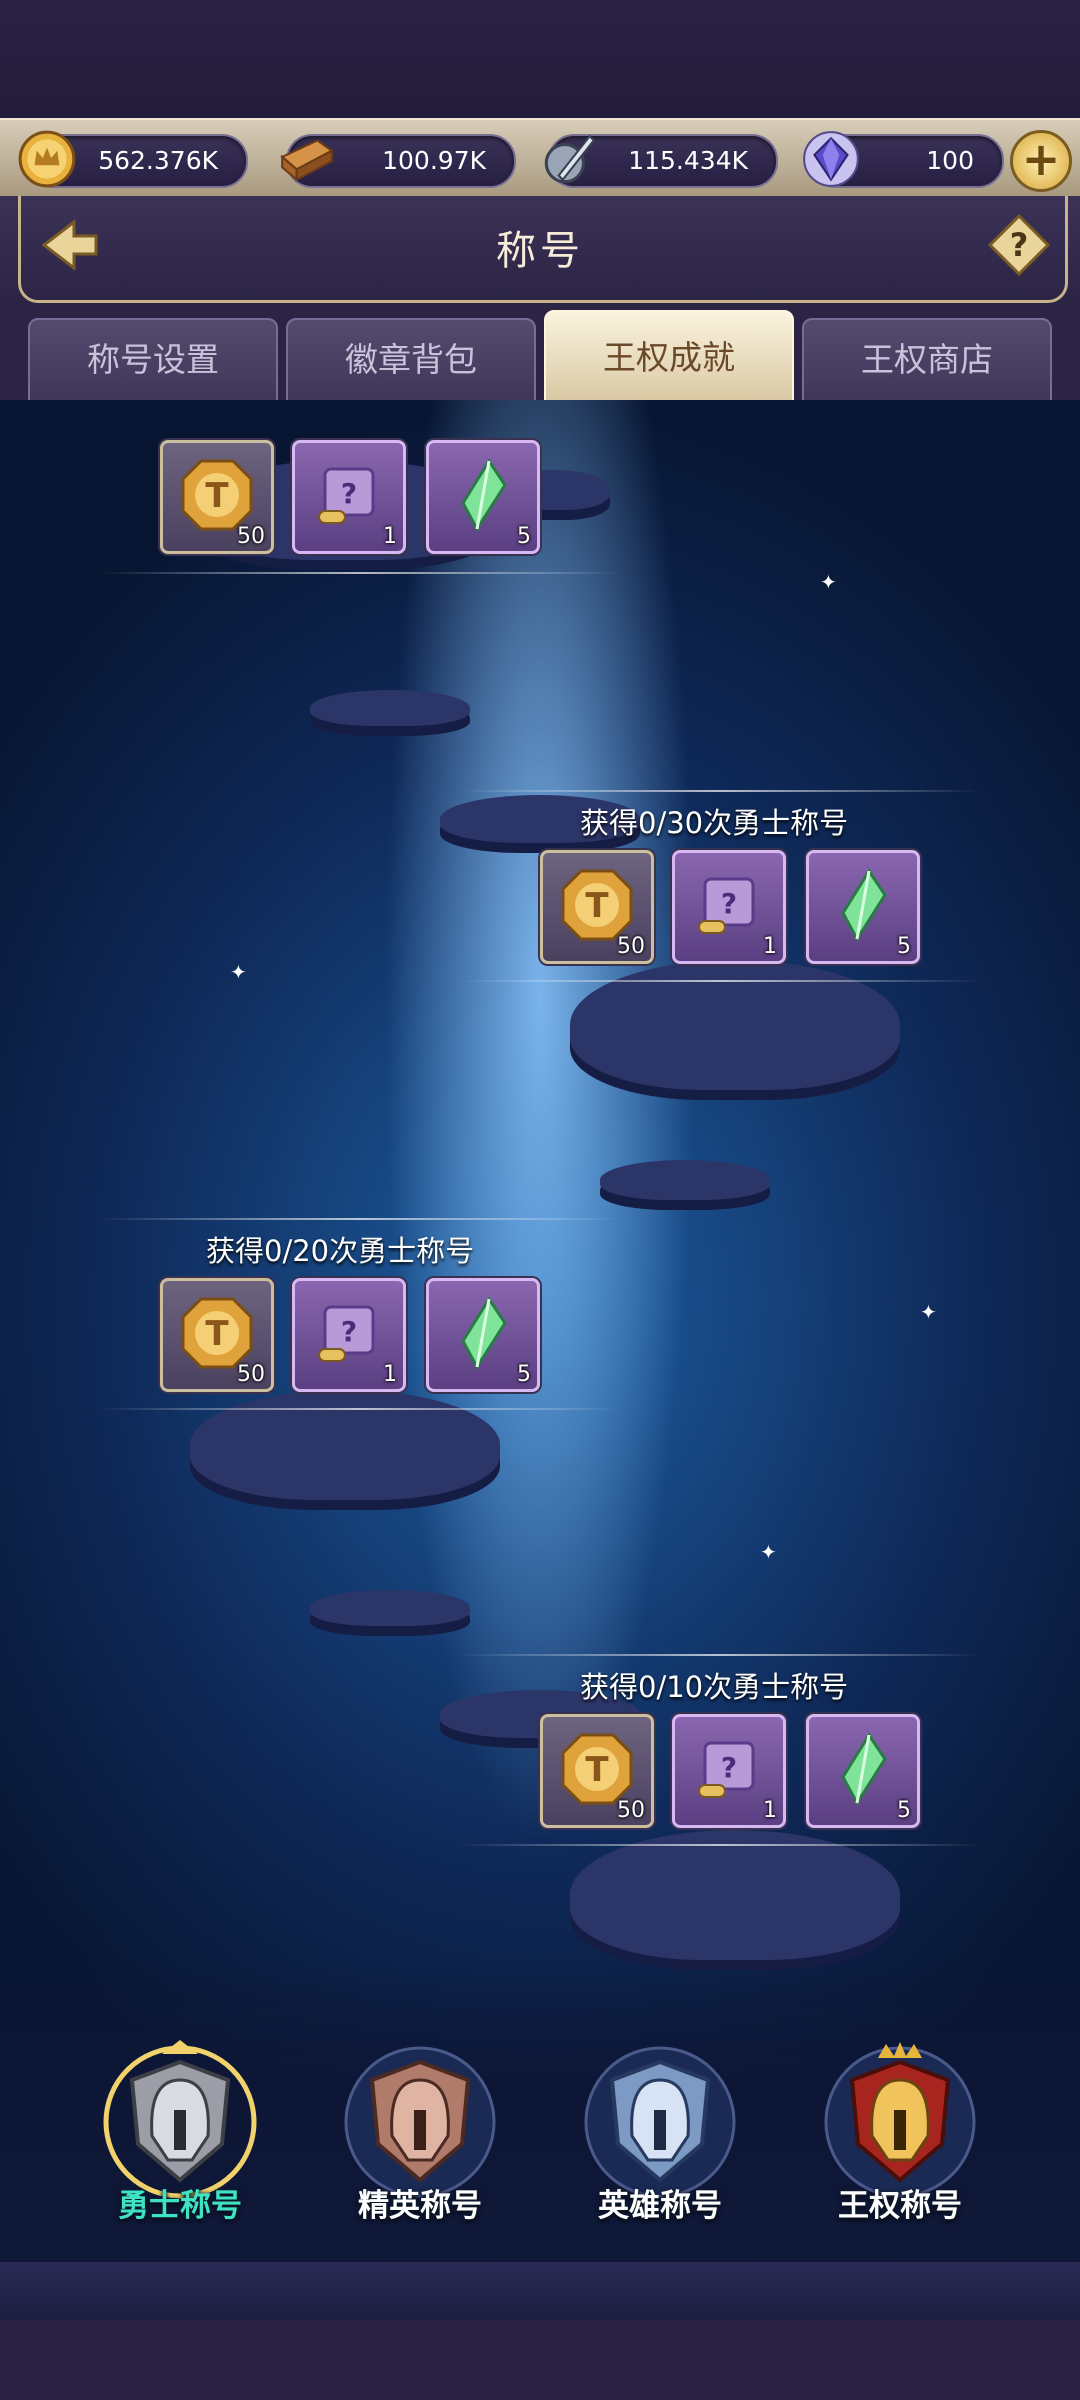 This screenshot has width=1080, height=2400. I want to click on rank-label: 精英称号, so click(420, 2206).